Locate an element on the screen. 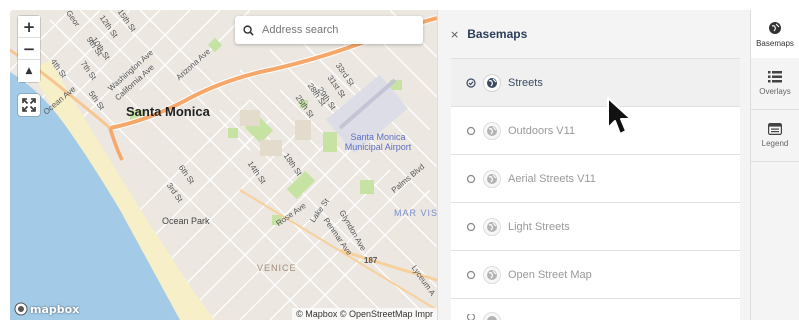 Image resolution: width=799 pixels, height=320 pixels. check-circle-icon is located at coordinates (471, 82).